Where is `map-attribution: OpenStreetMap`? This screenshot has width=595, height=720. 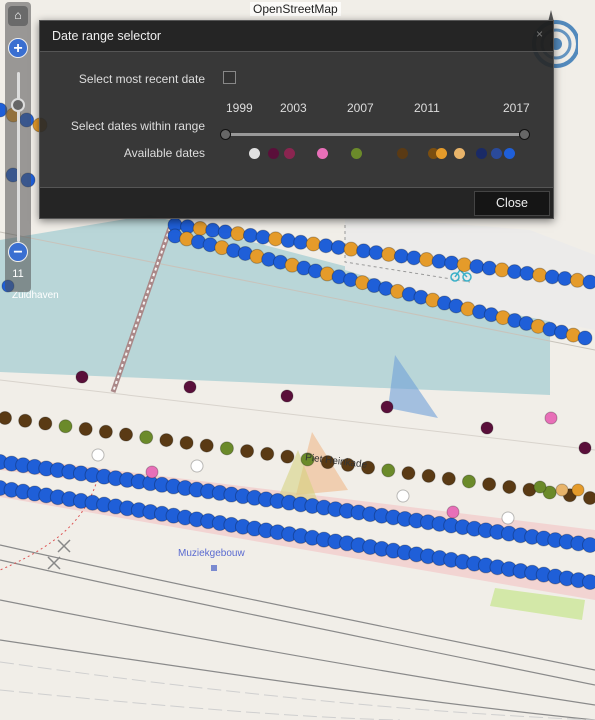
map-attribution: OpenStreetMap is located at coordinates (295, 9).